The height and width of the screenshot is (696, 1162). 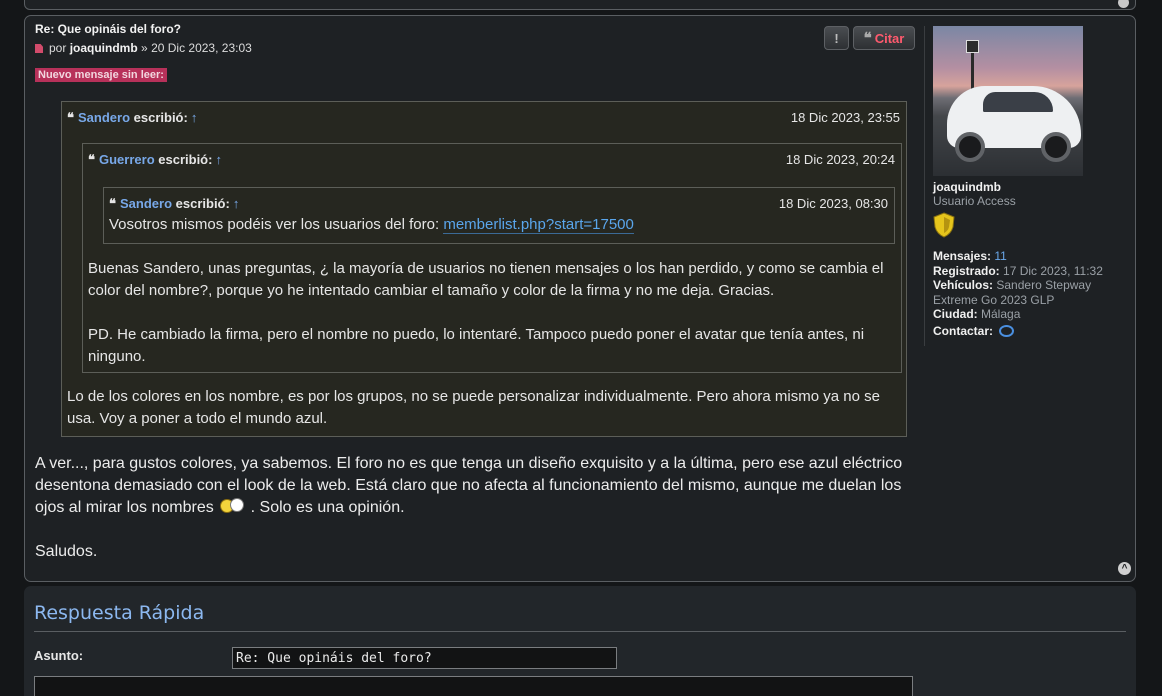 What do you see at coordinates (944, 225) in the screenshot?
I see `rank-shield-icon` at bounding box center [944, 225].